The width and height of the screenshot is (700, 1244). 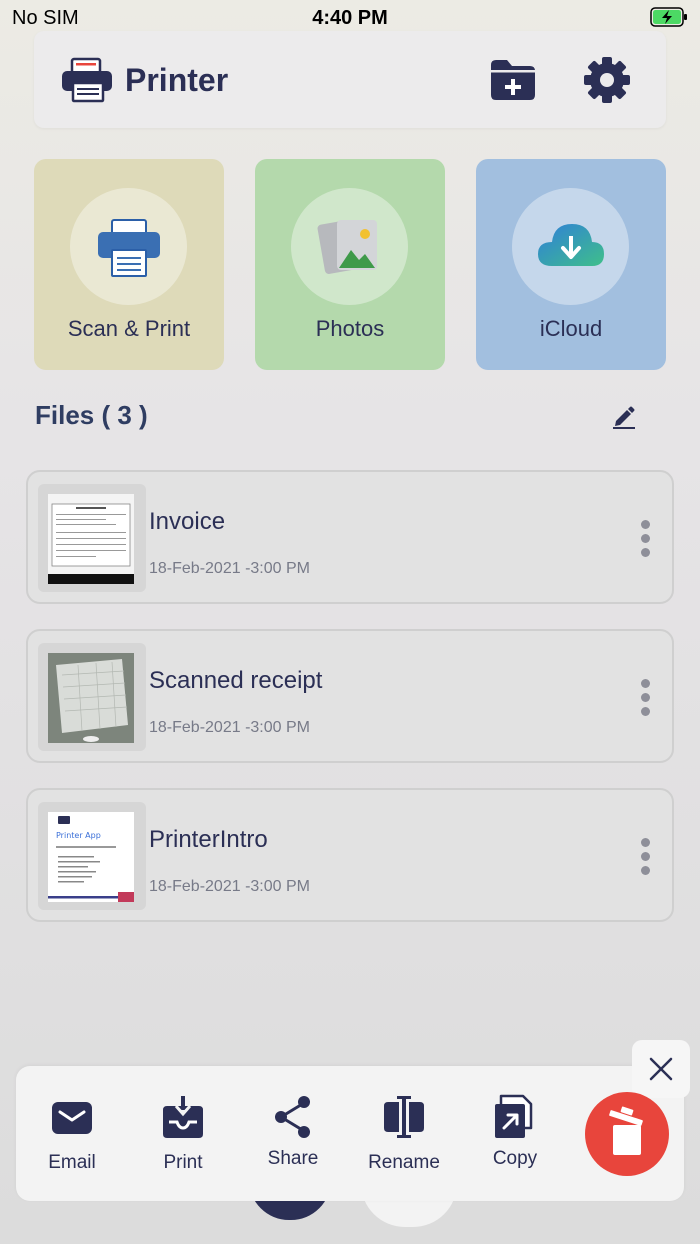 I want to click on delete-button, so click(x=627, y=1134).